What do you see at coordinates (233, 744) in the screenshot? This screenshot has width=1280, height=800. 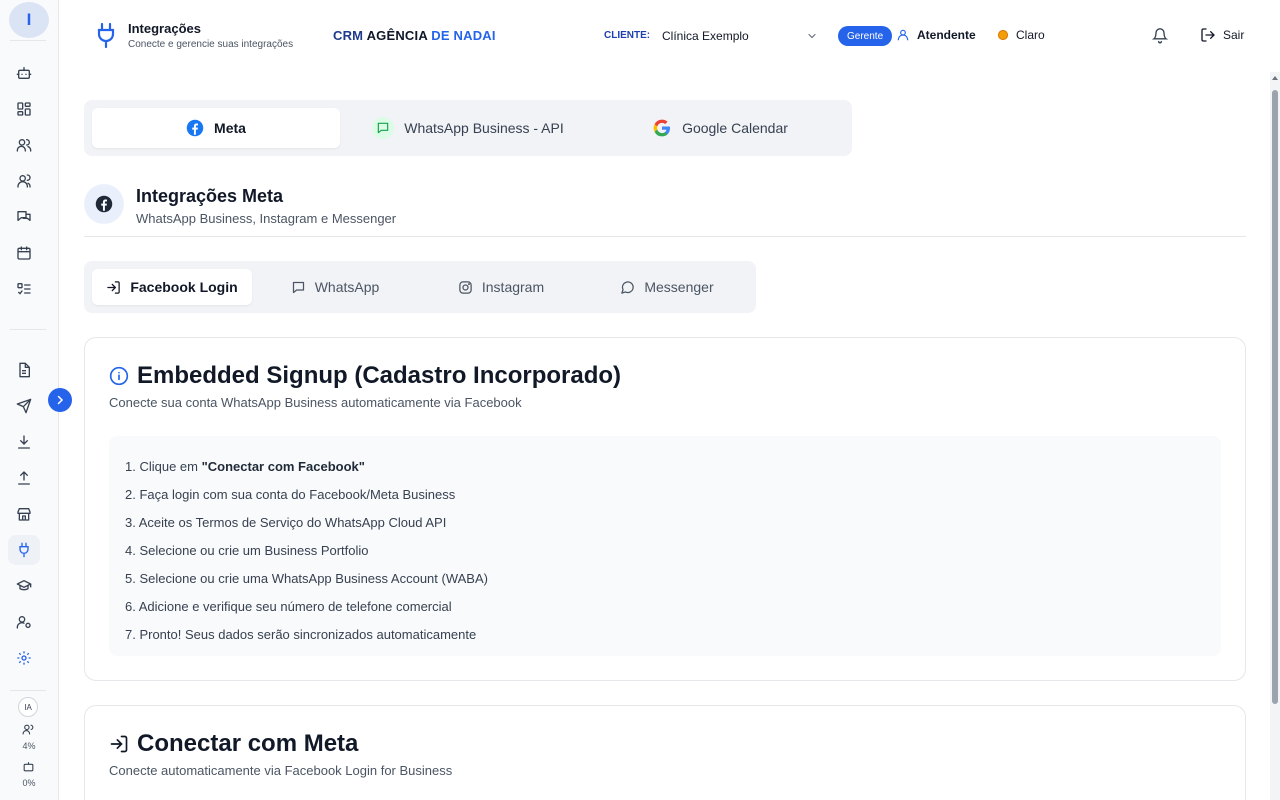 I see `connect-meta-title: Conectar com Meta` at bounding box center [233, 744].